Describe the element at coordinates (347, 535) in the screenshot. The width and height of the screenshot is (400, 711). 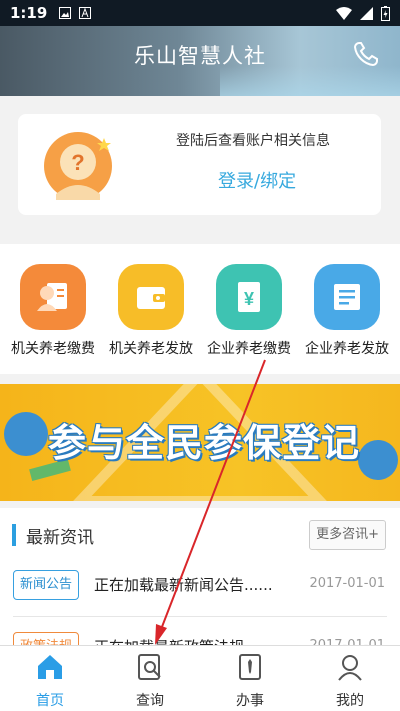
I see `more-news-button: 更多咨讯+` at that location.